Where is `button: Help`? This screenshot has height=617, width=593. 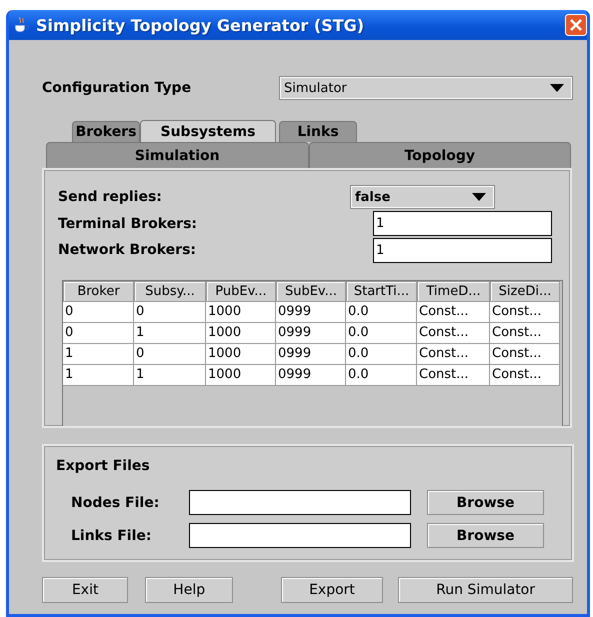
button: Help is located at coordinates (189, 590).